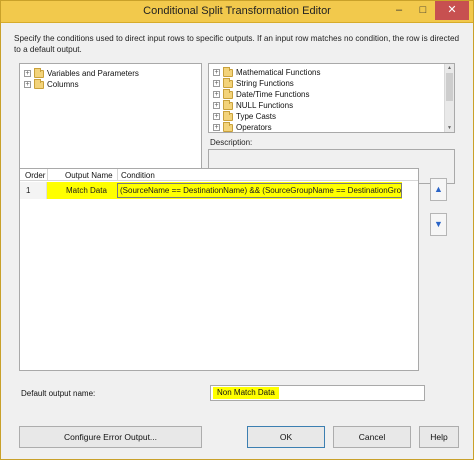 The height and width of the screenshot is (460, 474). I want to click on tree-node-columns: + Columns, so click(51, 84).